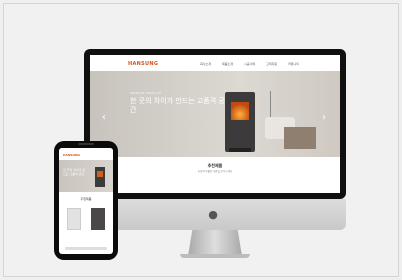 Image resolution: width=402 pixels, height=280 pixels. I want to click on apple-logo-icon: ●, so click(213, 214).